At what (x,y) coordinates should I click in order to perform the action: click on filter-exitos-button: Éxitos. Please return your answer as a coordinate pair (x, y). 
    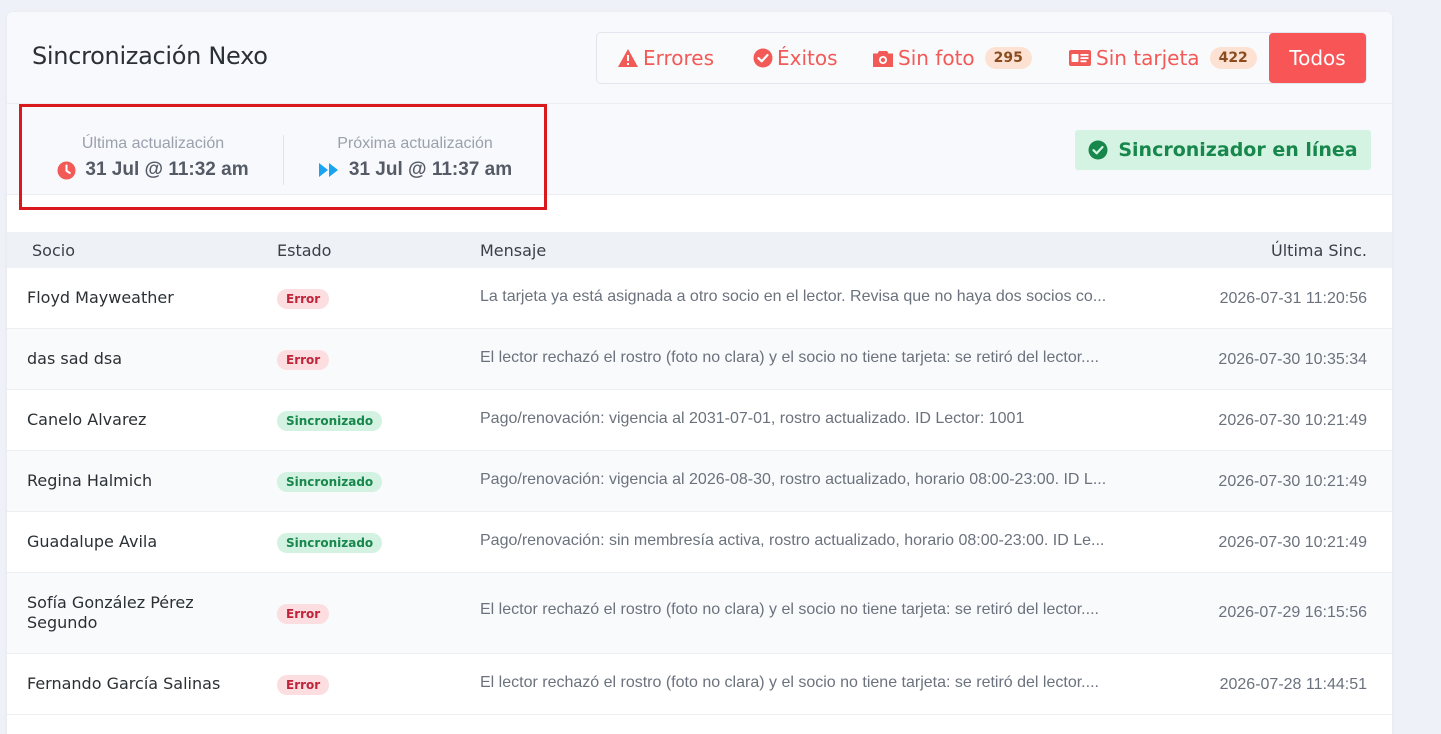
    Looking at the image, I should click on (795, 58).